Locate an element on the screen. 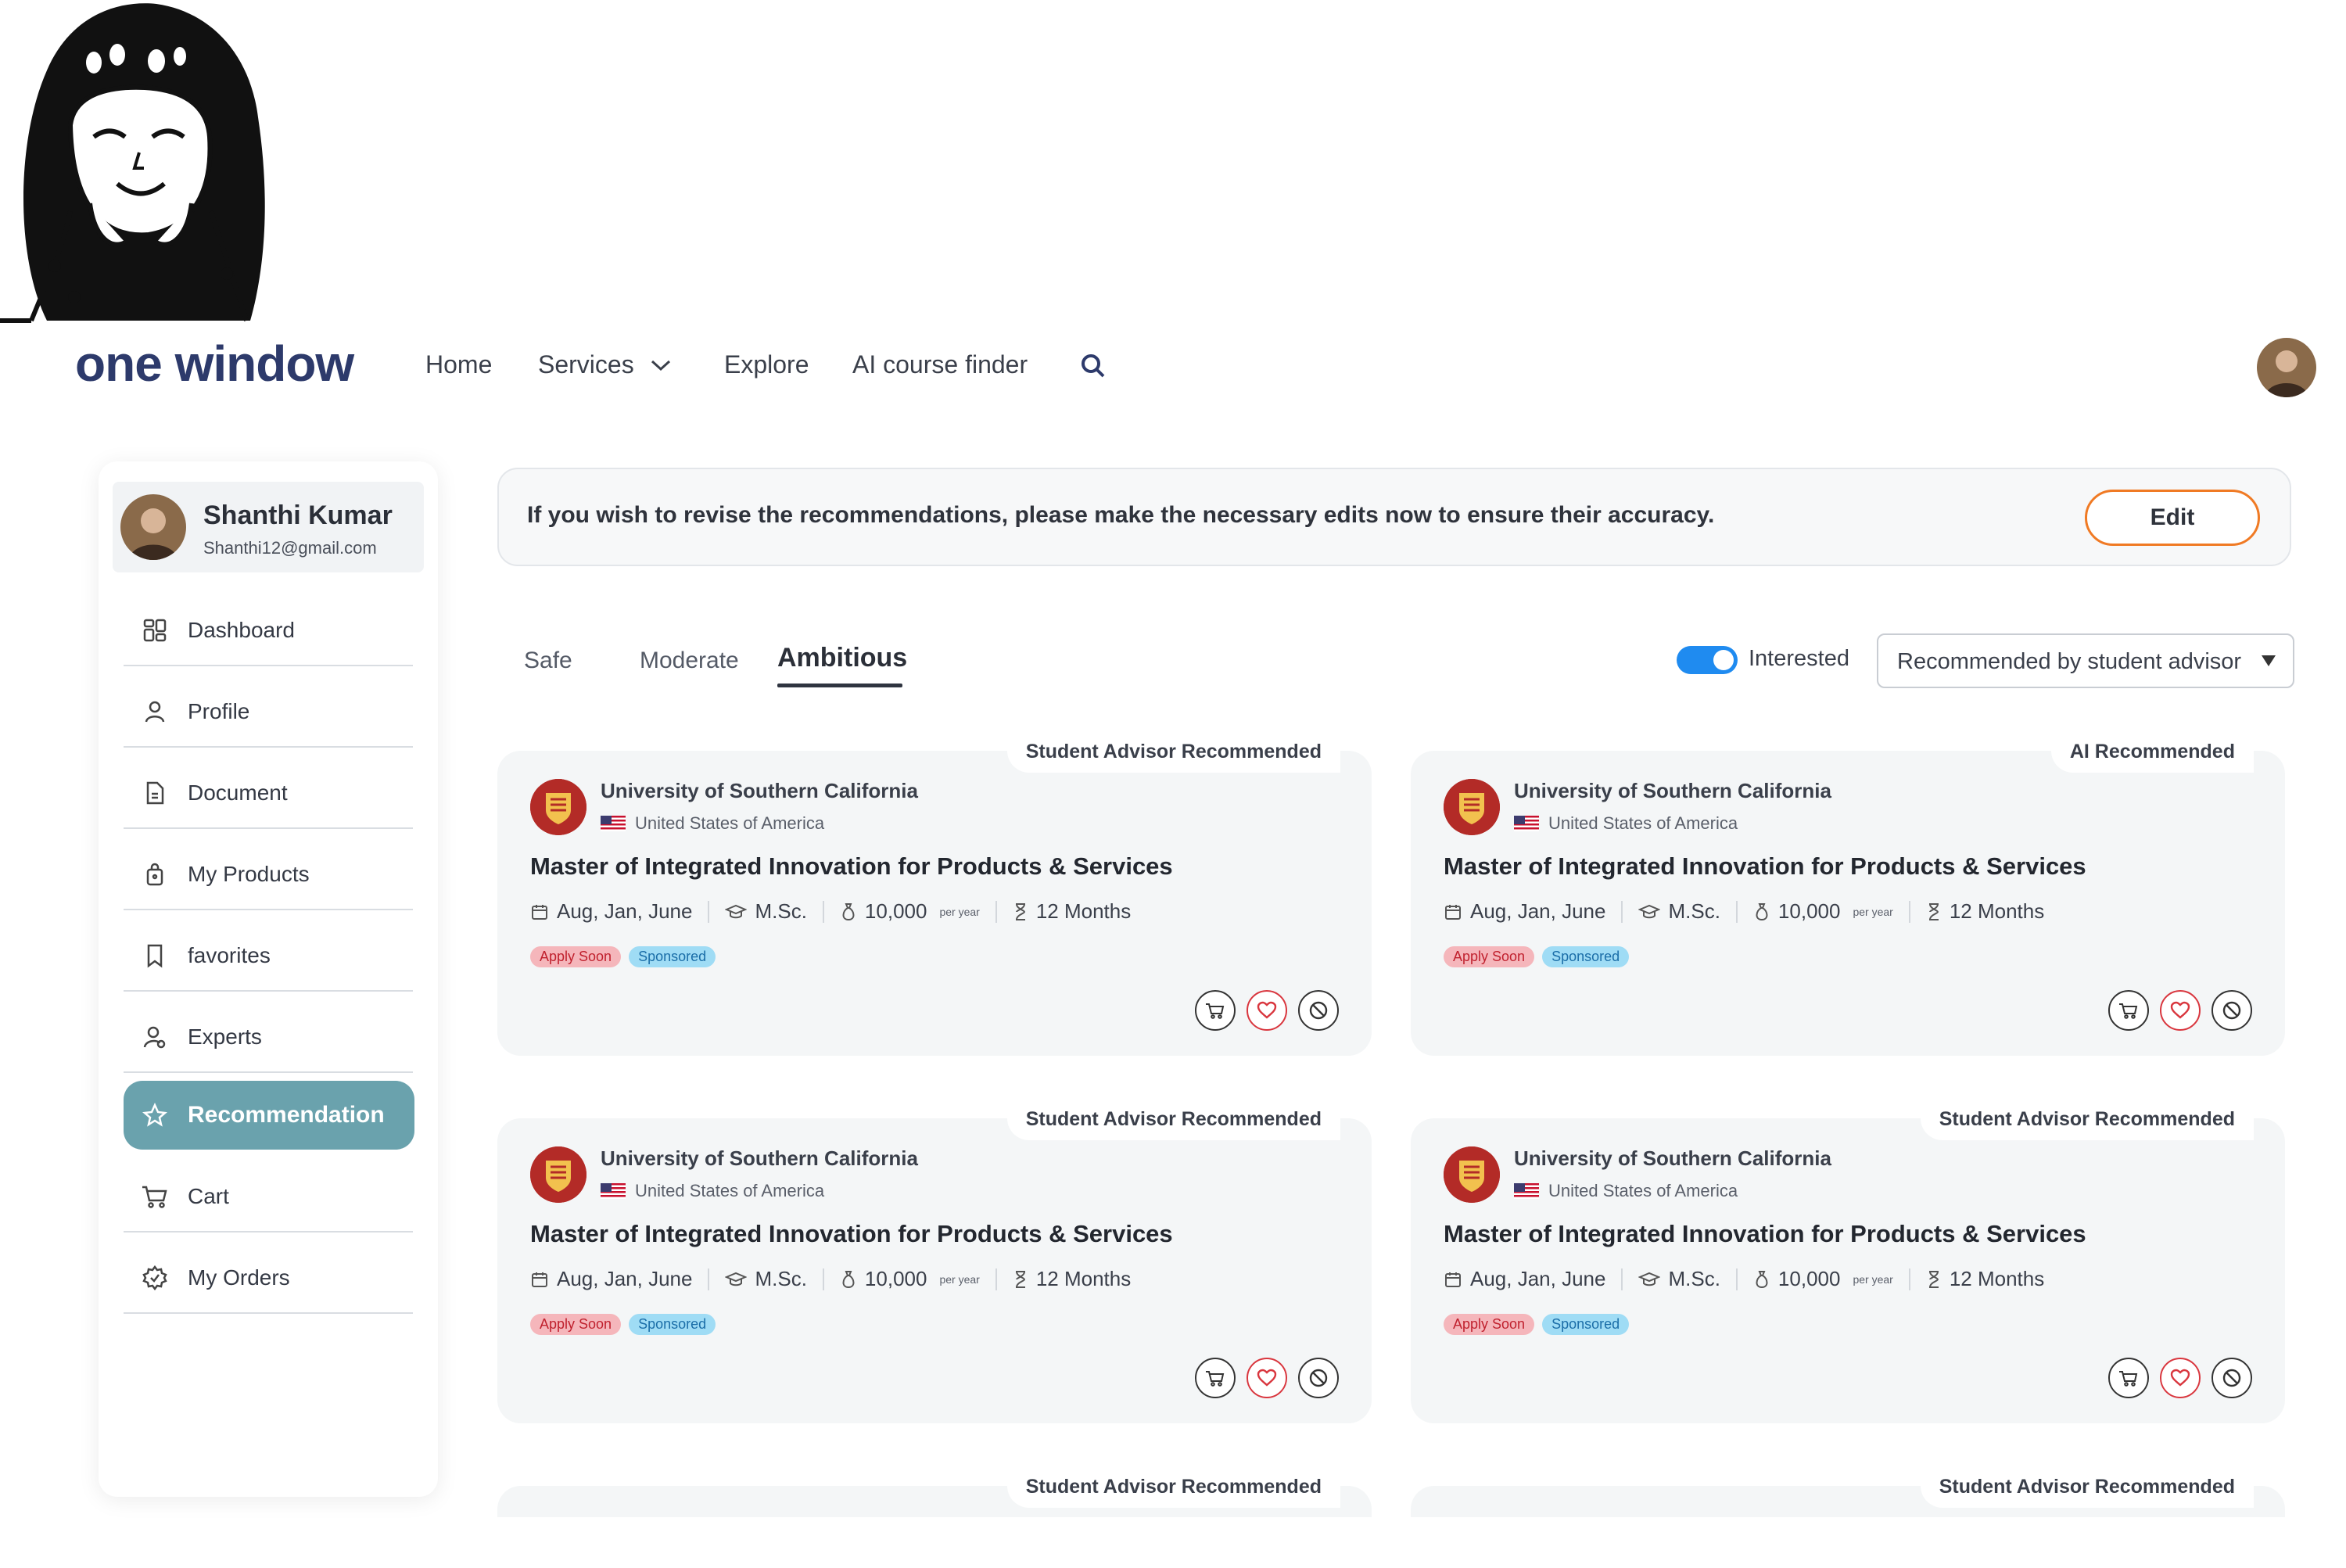 This screenshot has height=1568, width=2346. nav-home: Home is located at coordinates (458, 364).